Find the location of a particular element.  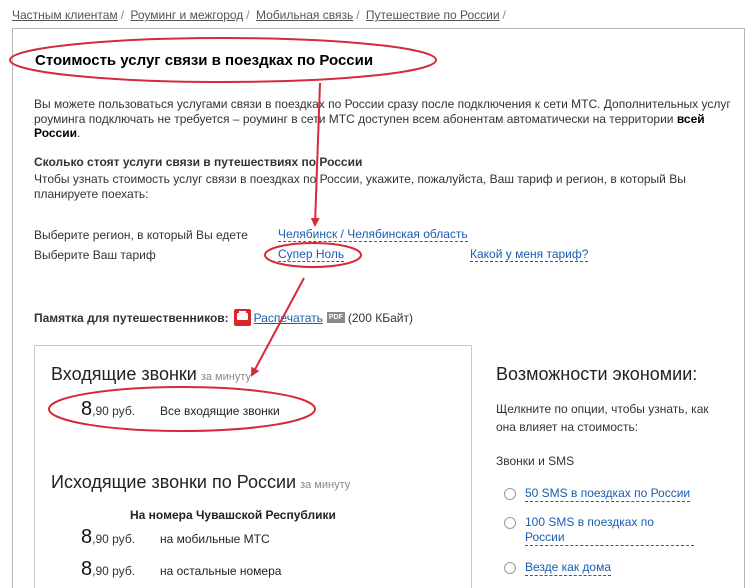

intro-text-end: . is located at coordinates (78, 133).